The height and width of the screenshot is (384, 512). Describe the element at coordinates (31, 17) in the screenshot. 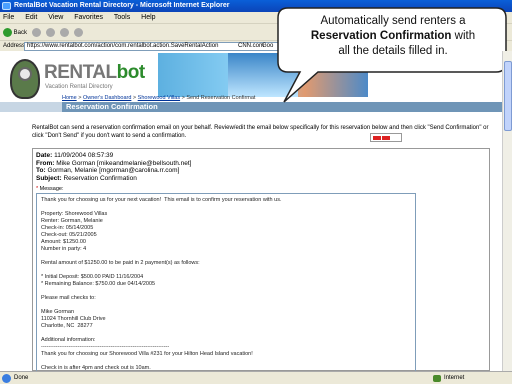

I see `menu-edit: Edit` at that location.